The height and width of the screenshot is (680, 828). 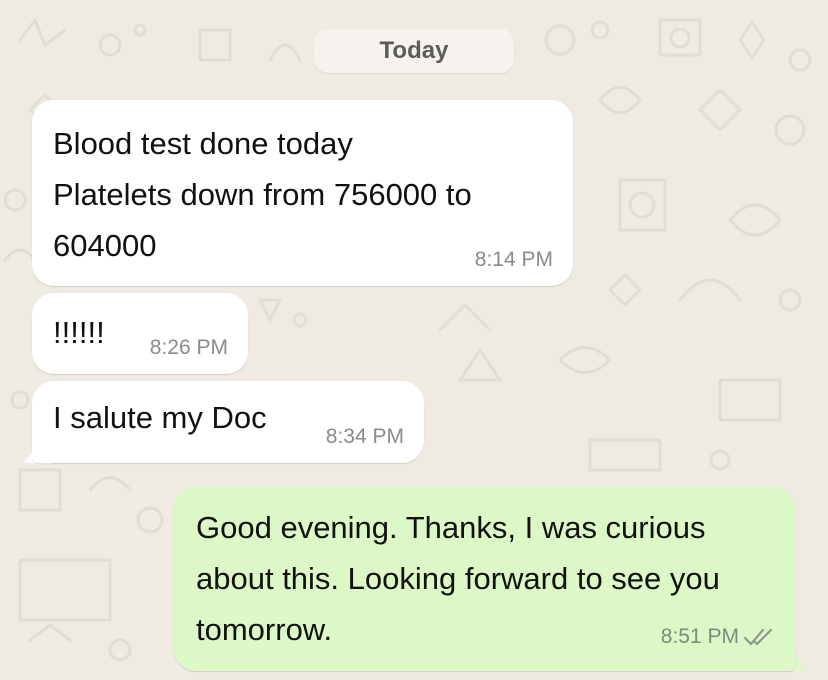 I want to click on message-text: I salute my Doc, so click(x=160, y=417).